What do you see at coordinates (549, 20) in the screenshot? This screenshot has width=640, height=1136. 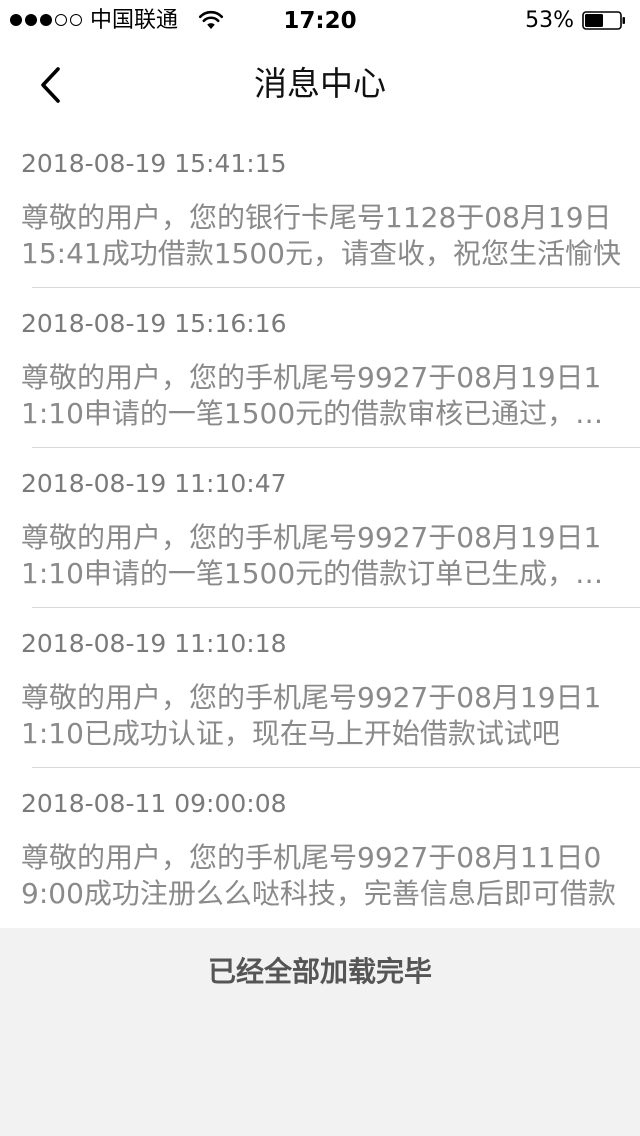 I see `battery-percentage: 53%` at bounding box center [549, 20].